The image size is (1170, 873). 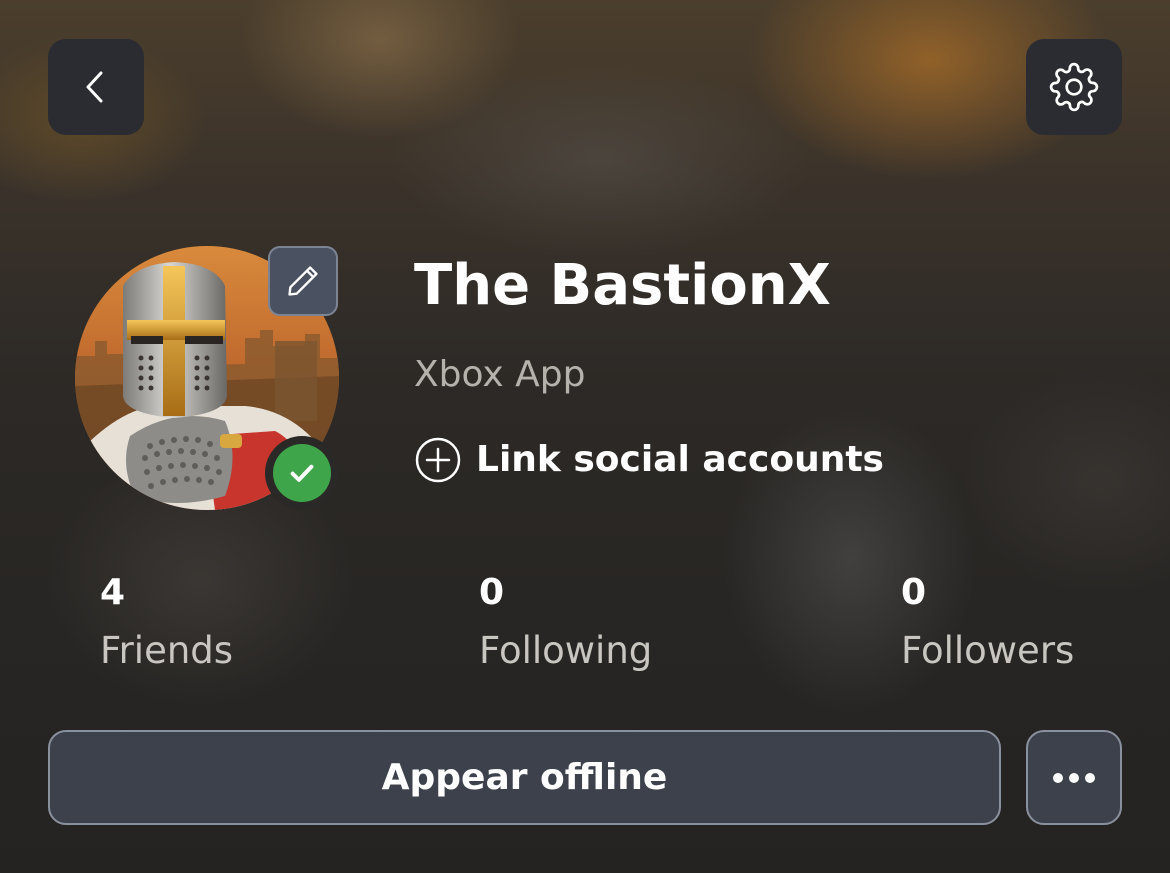 I want to click on online-status-badge, so click(x=302, y=473).